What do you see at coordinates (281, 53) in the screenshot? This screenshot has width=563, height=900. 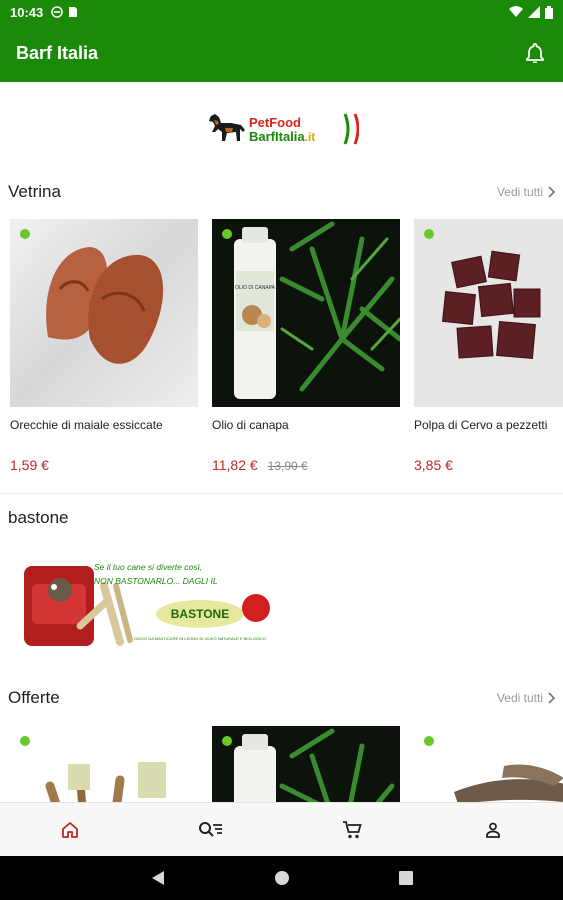 I see `app-bar: Barf Italia` at bounding box center [281, 53].